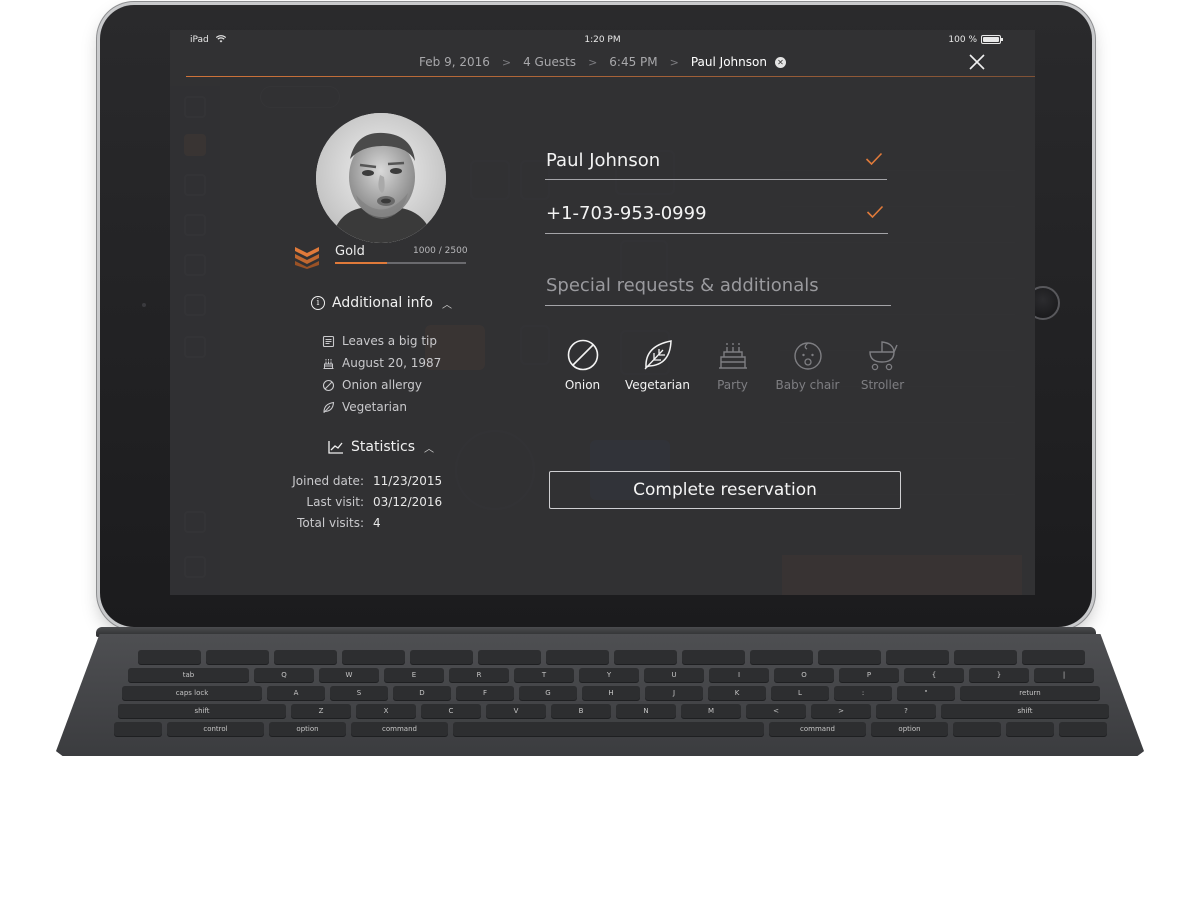  I want to click on keyboard-key: S, so click(359, 693).